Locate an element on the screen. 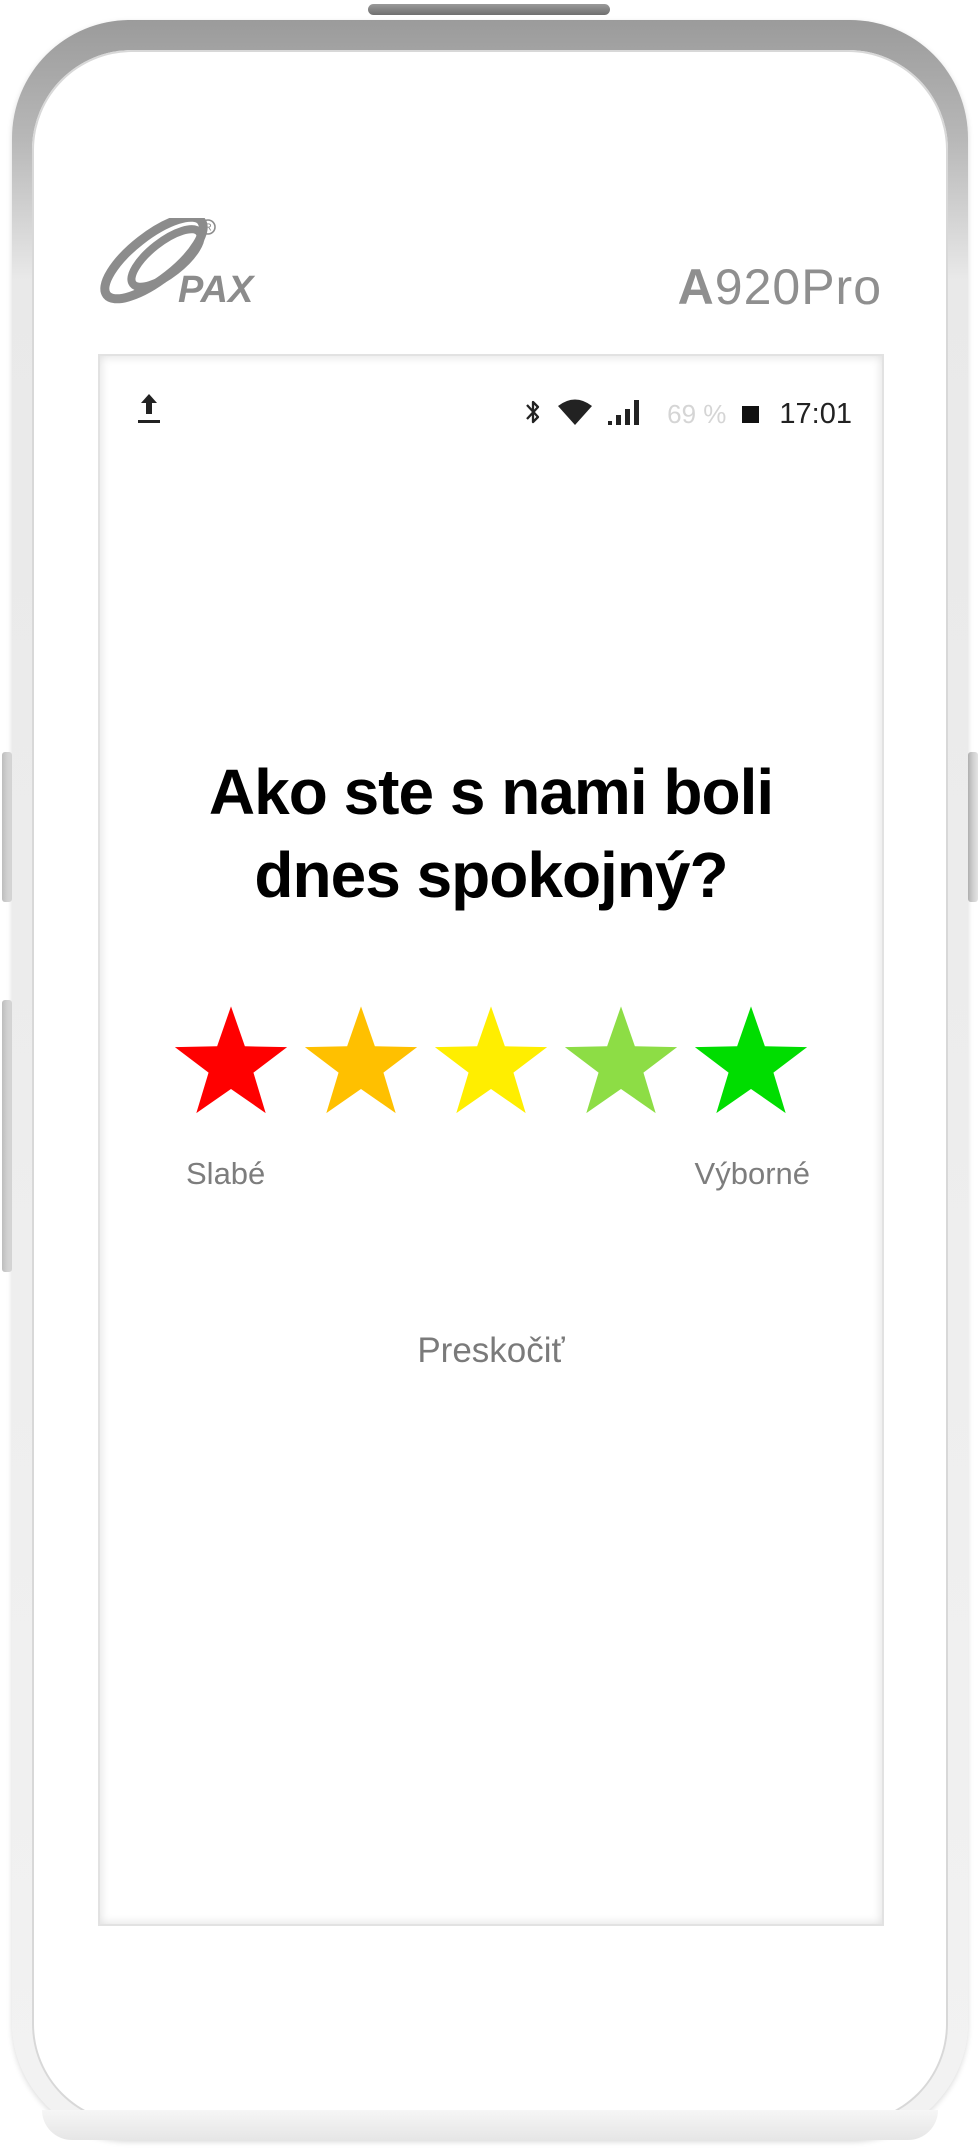 The image size is (980, 2149). pax-logo: R PAX is located at coordinates (187, 263).